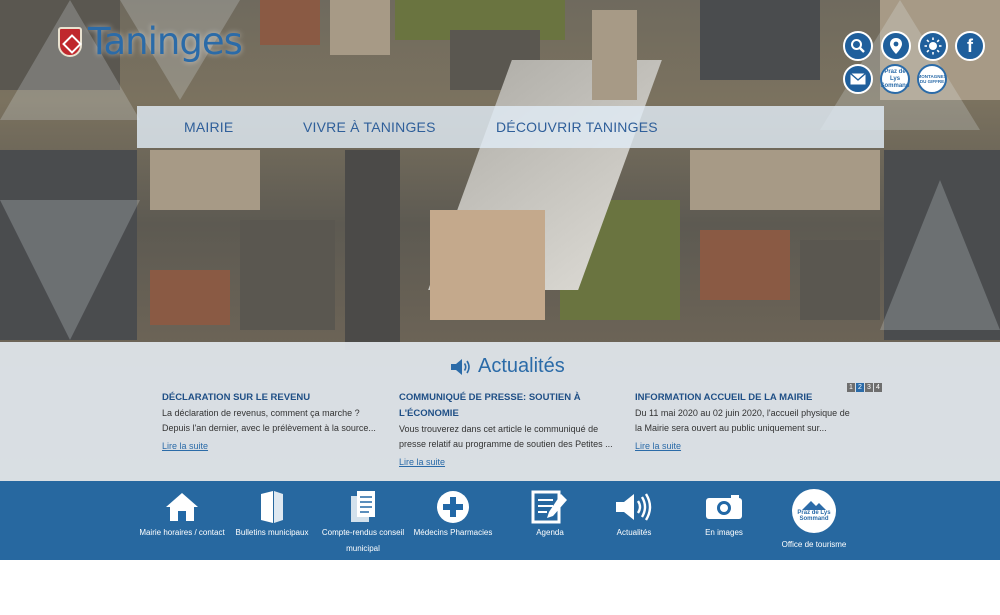 The image size is (1000, 615). I want to click on nav-item-decouvrir: DÉCOUVRIR TANINGES, so click(577, 127).